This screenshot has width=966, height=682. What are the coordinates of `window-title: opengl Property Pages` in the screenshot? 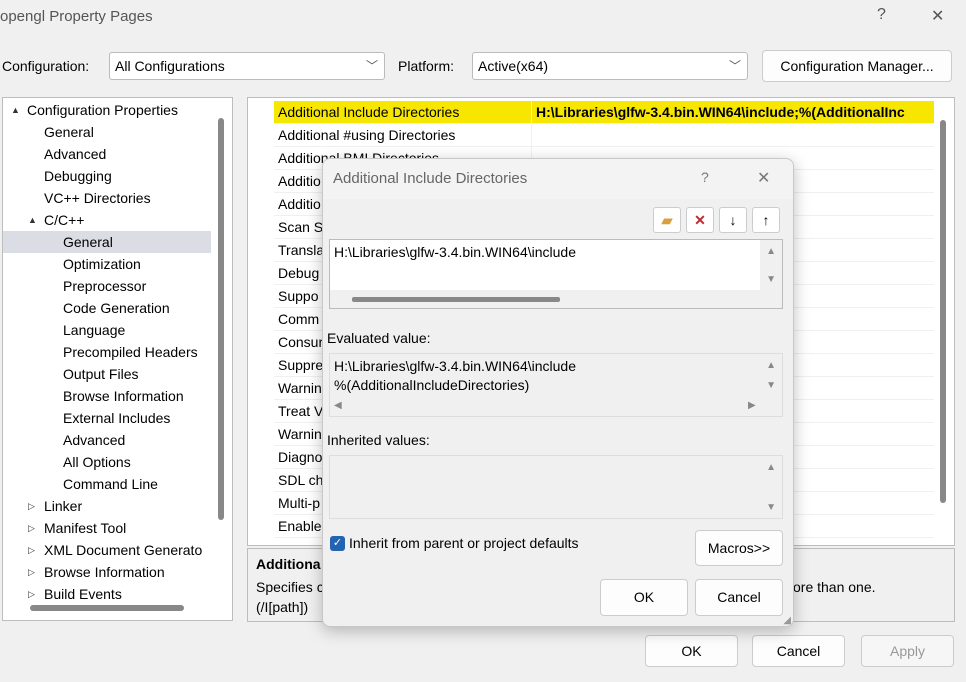 It's located at (76, 16).